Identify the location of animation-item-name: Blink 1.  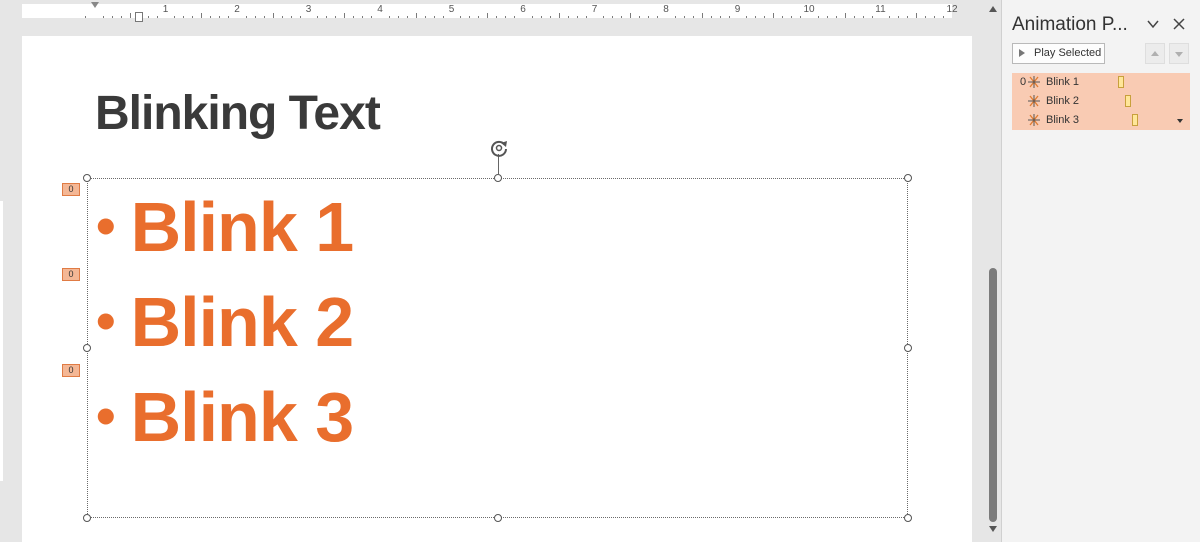
(1063, 82).